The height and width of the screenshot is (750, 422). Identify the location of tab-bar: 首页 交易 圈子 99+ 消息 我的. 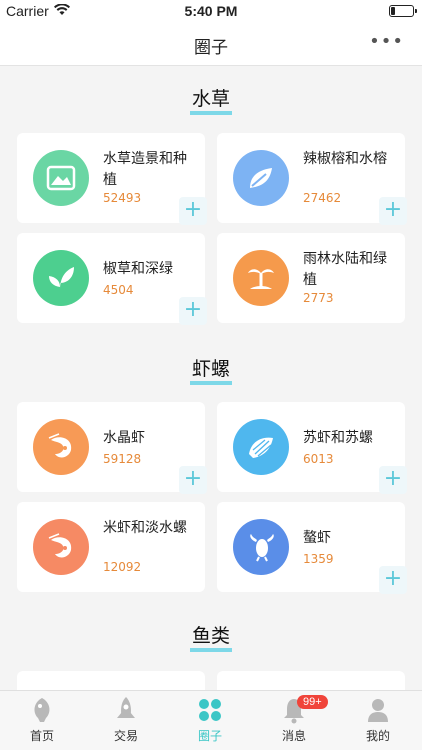
(211, 720).